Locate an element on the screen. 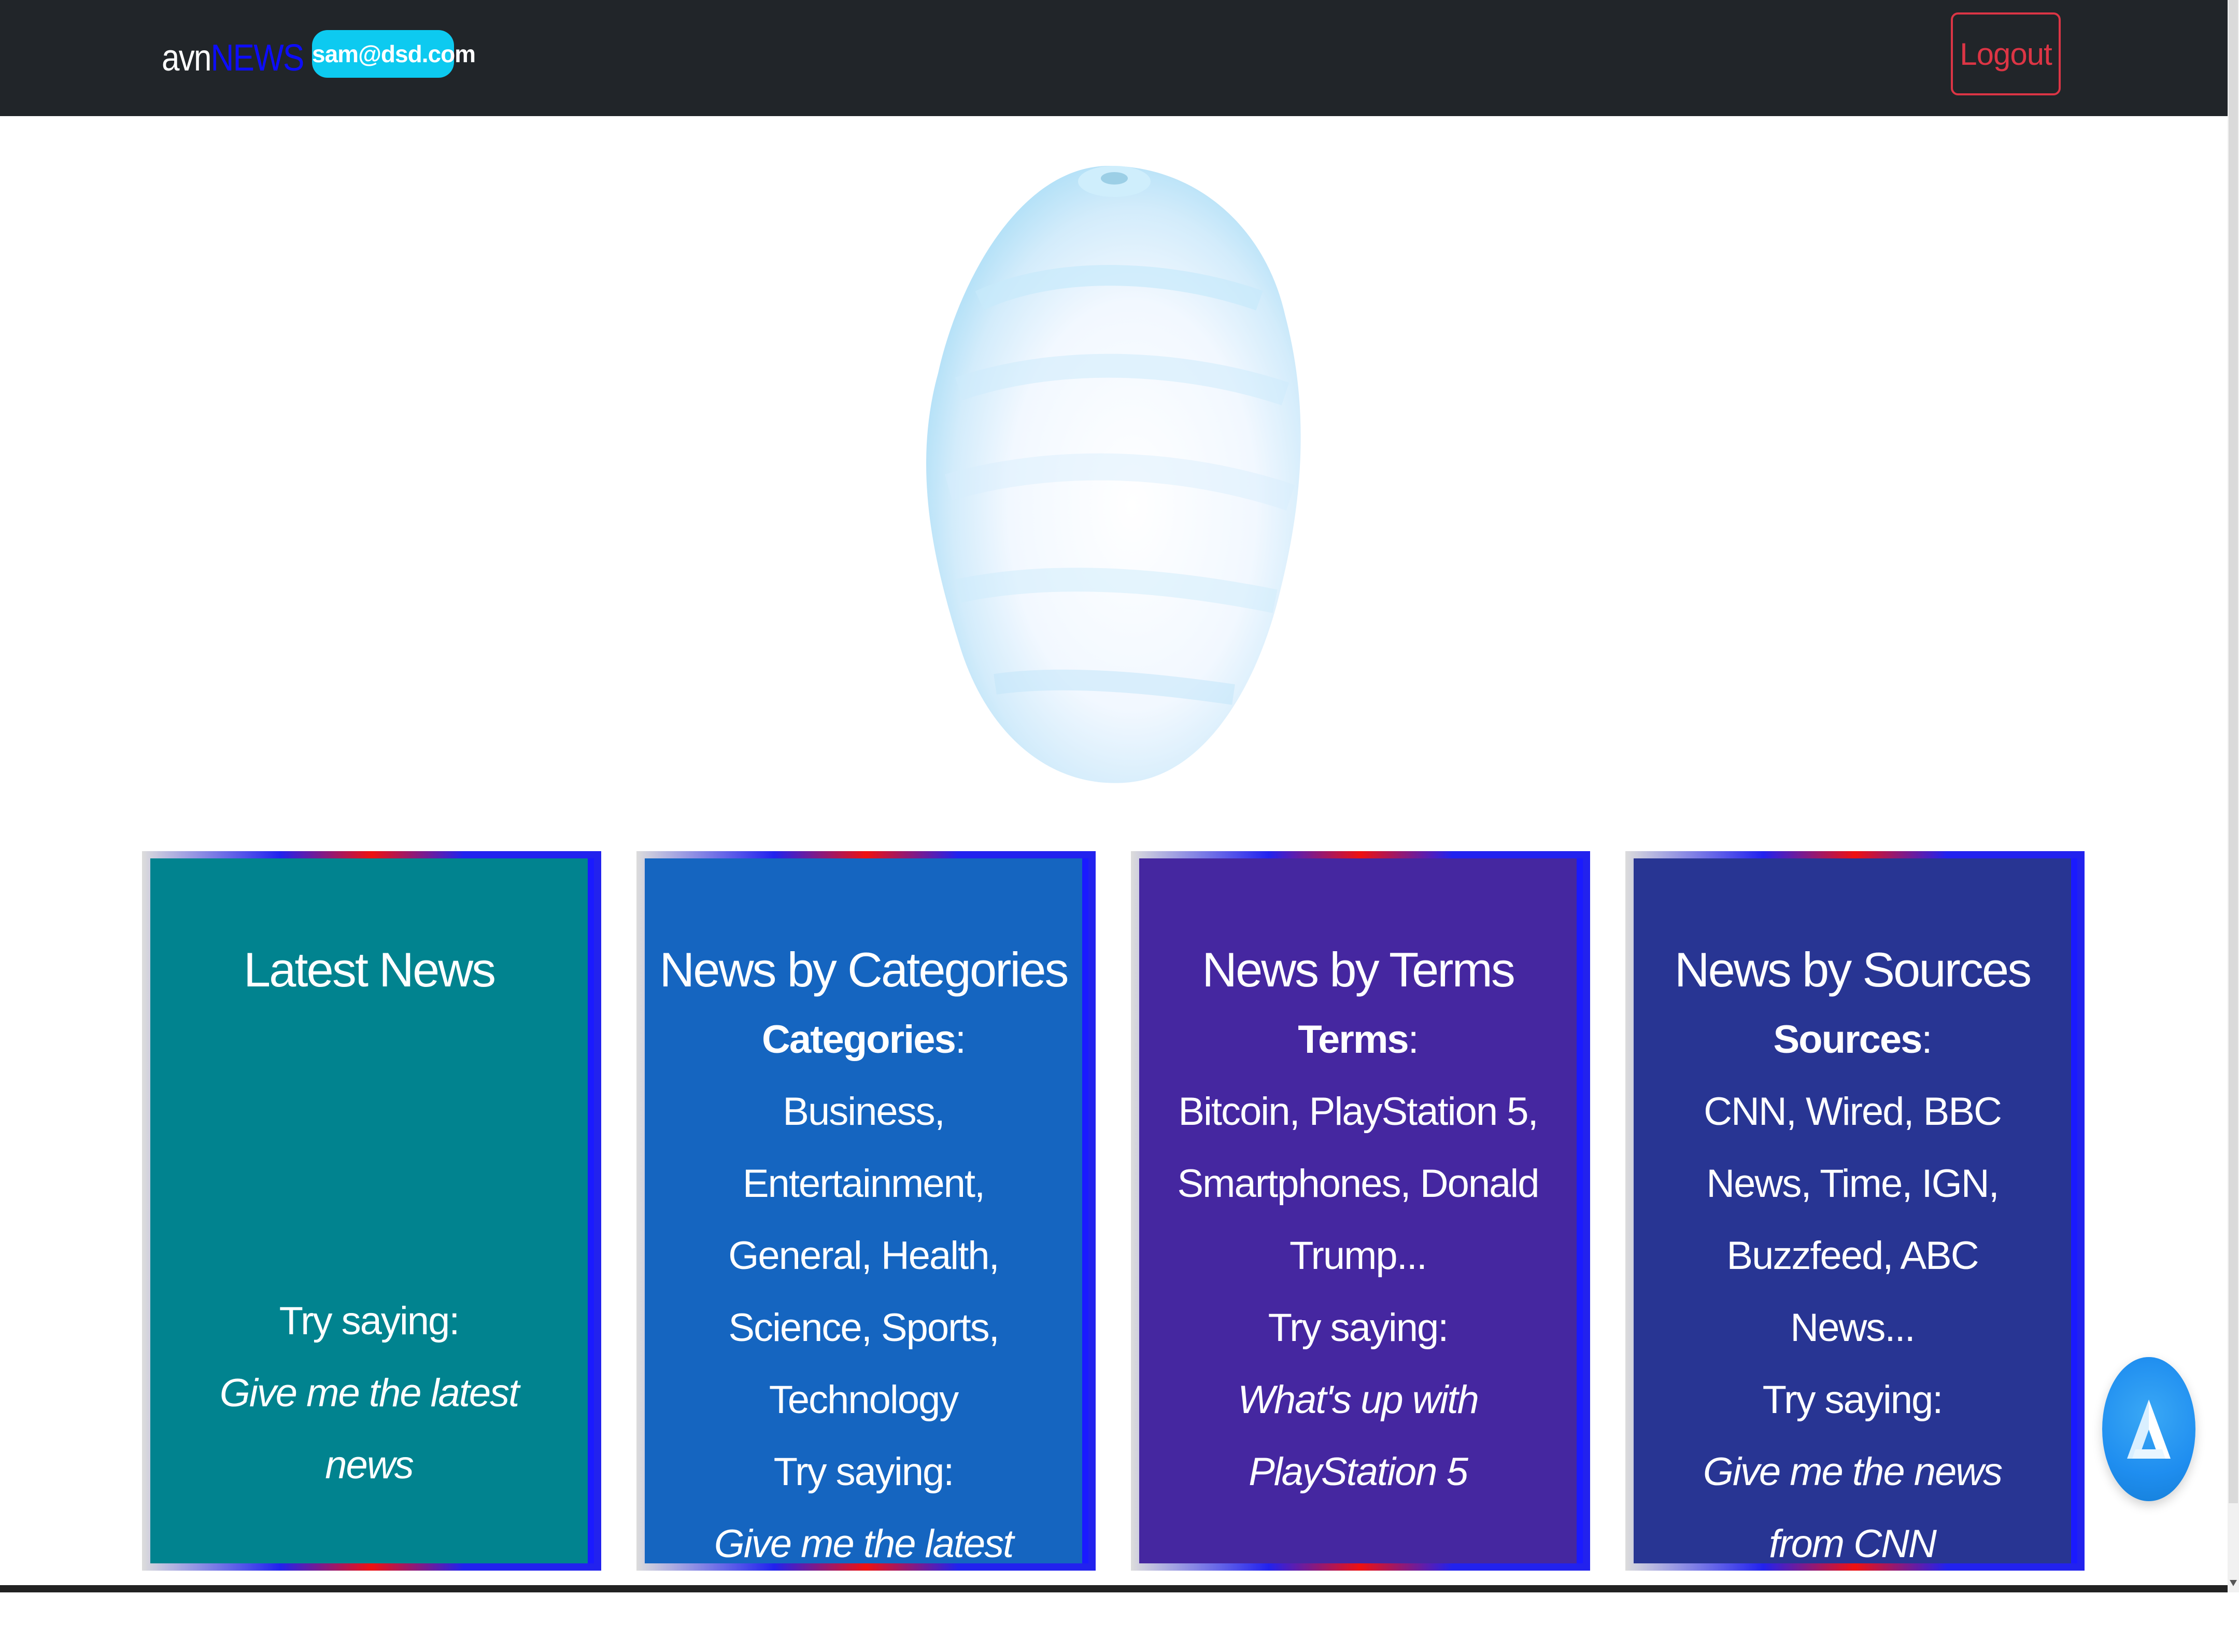 The height and width of the screenshot is (1652, 2239). page-scrollbar is located at coordinates (2233, 796).